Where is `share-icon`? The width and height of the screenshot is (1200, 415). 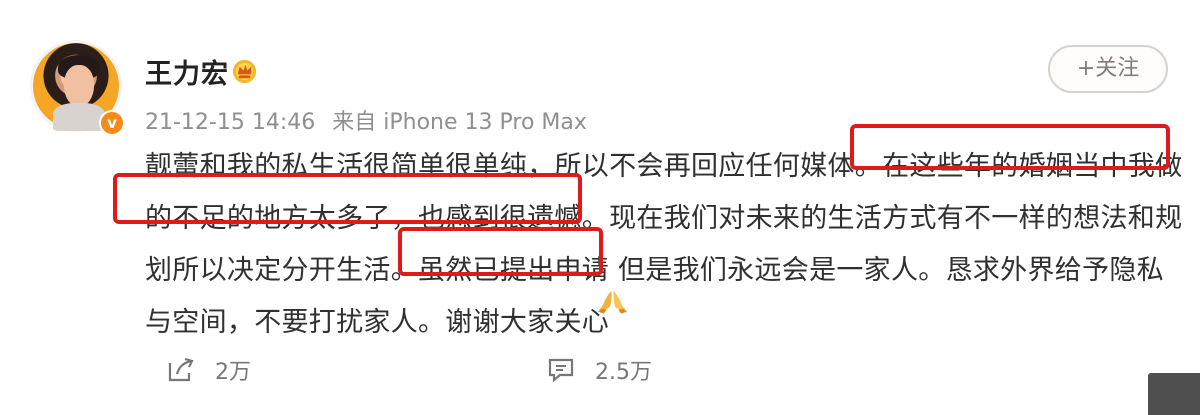
share-icon is located at coordinates (181, 369).